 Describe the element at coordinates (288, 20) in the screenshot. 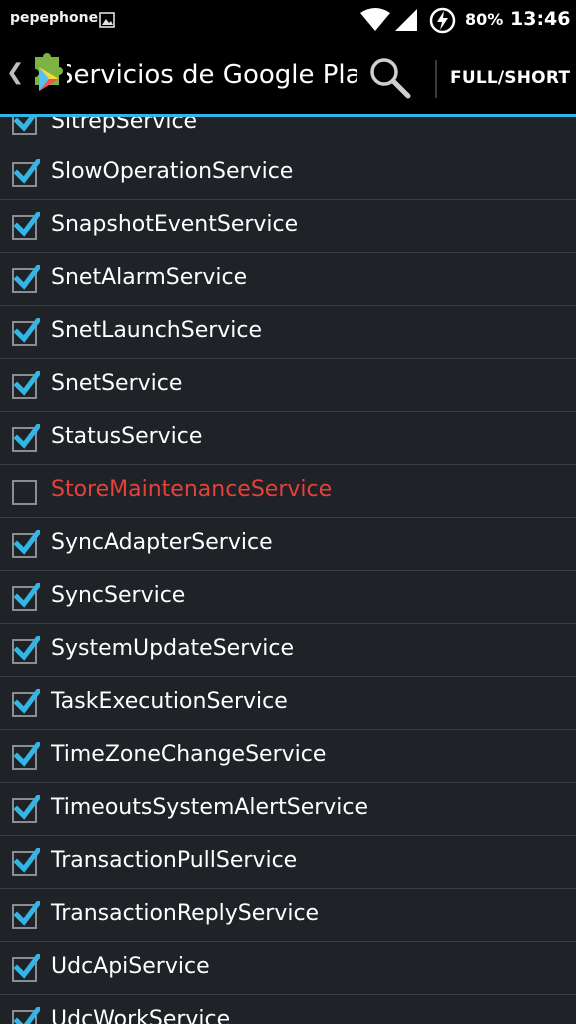

I see `status-bar: pepephone 80% 13:46` at that location.